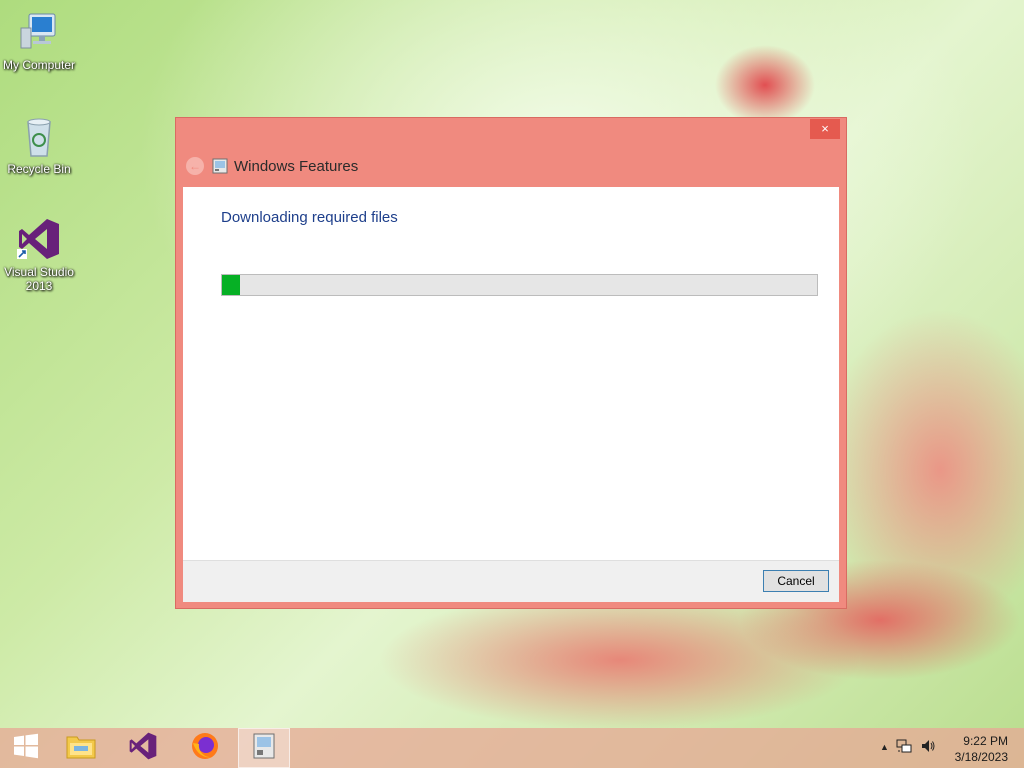  What do you see at coordinates (985, 741) in the screenshot?
I see `clock-time: 9:22 PM` at bounding box center [985, 741].